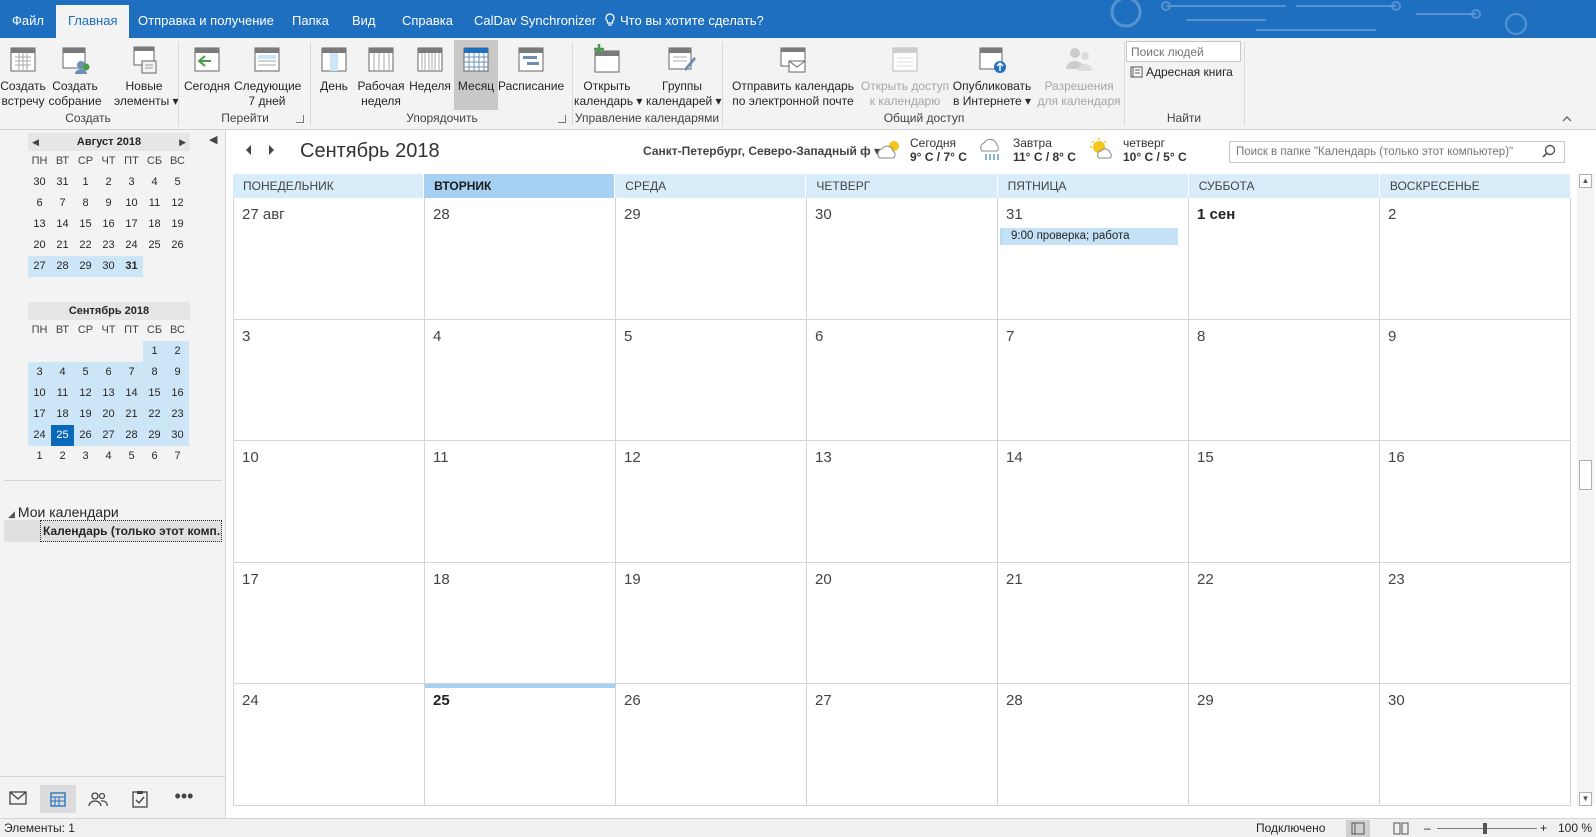 The width and height of the screenshot is (1596, 837). I want to click on reading-view-button, so click(1401, 828).